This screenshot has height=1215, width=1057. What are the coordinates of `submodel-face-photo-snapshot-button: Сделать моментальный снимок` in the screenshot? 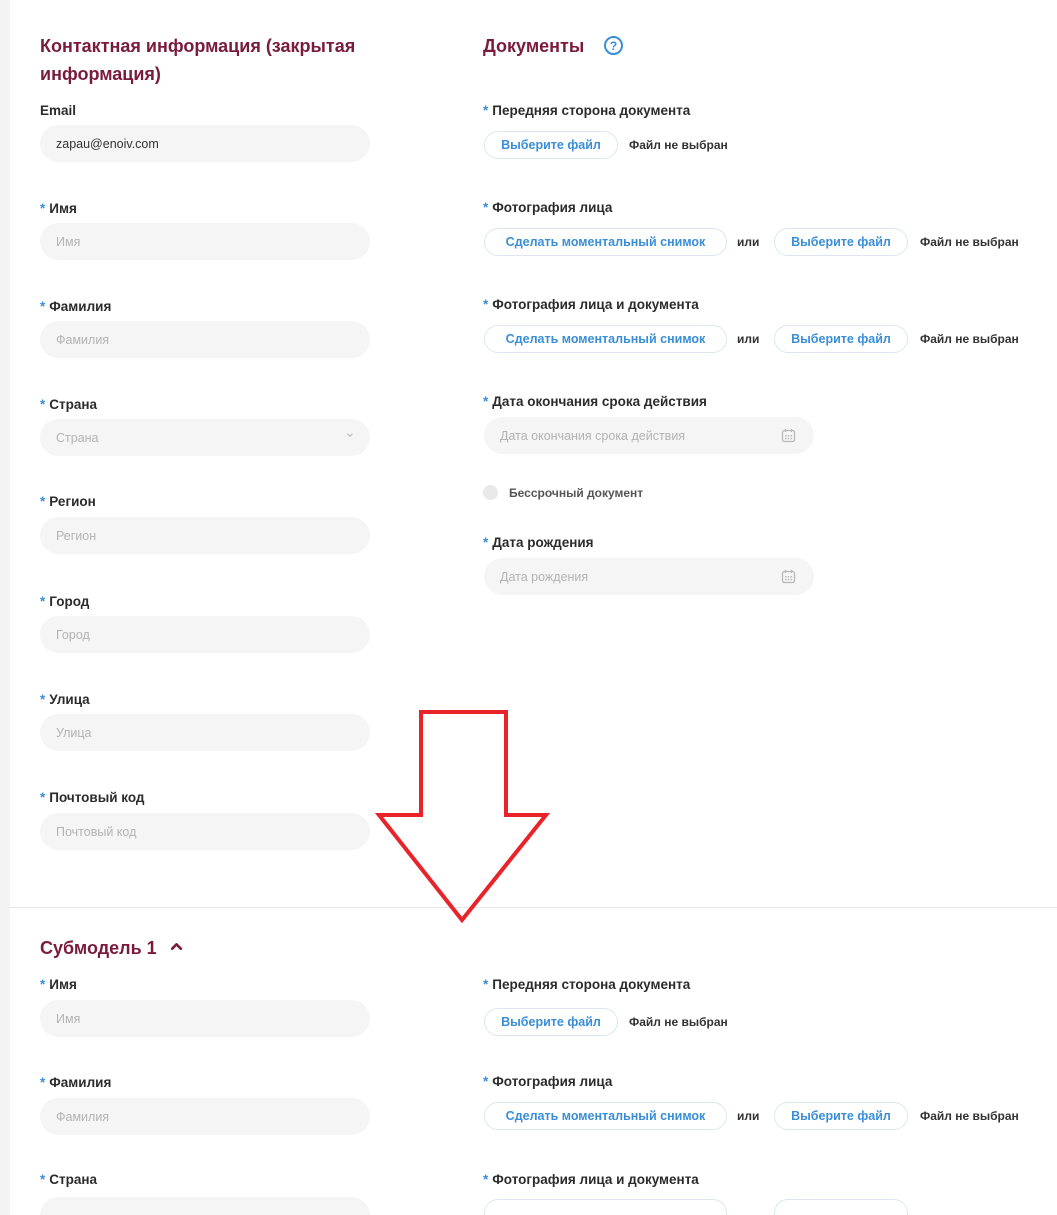 It's located at (605, 1116).